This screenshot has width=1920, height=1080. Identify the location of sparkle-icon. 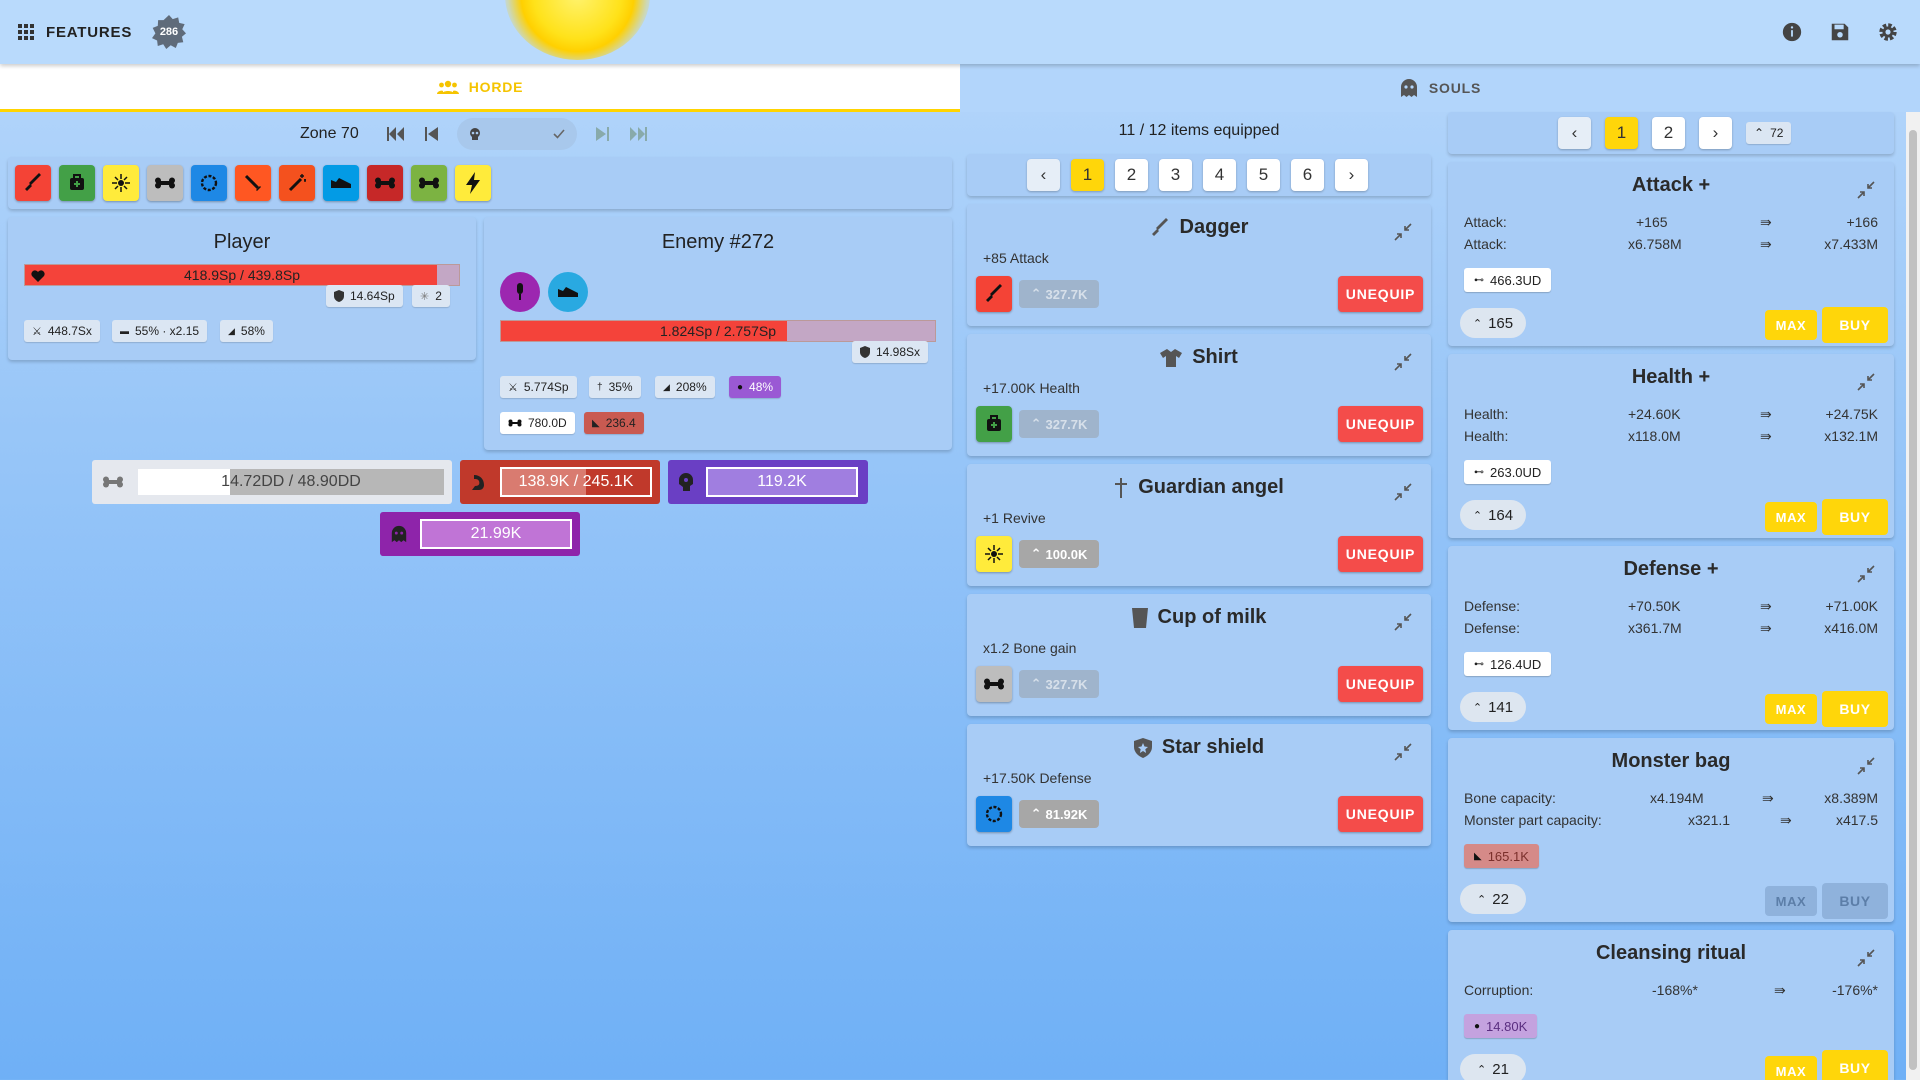
(994, 554).